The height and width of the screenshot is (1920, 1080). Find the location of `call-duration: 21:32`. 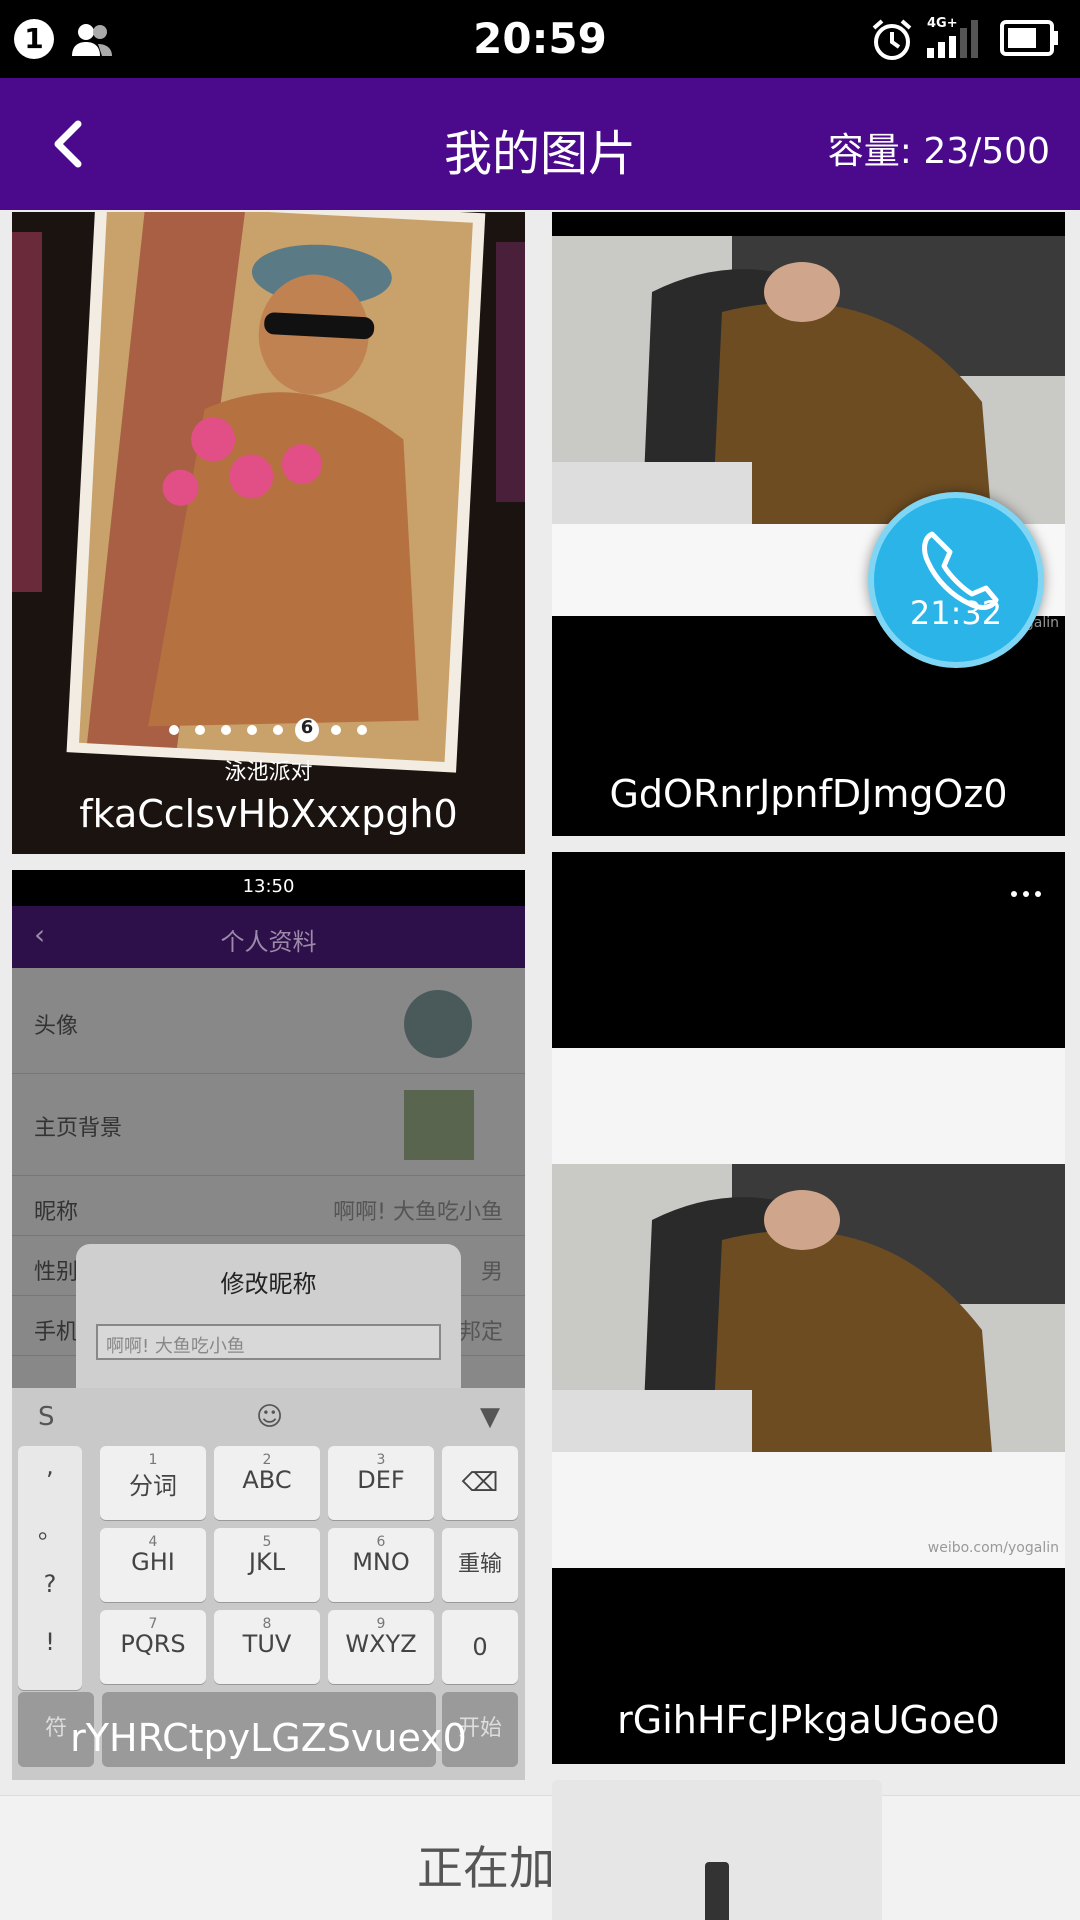

call-duration: 21:32 is located at coordinates (956, 613).